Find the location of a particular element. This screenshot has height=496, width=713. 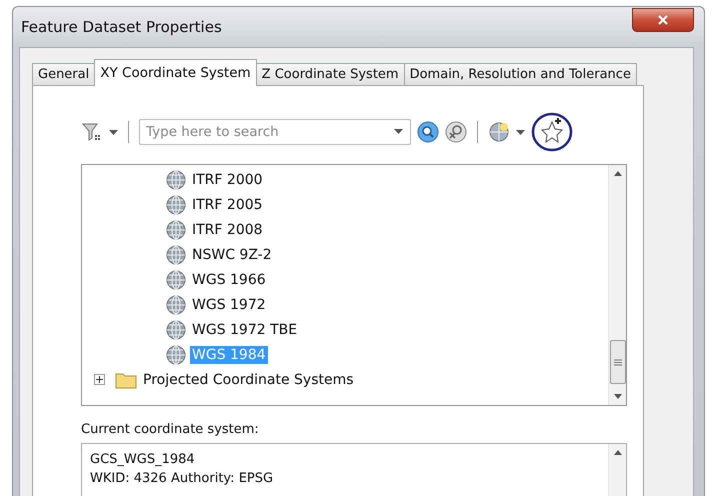

search-icon is located at coordinates (428, 132).